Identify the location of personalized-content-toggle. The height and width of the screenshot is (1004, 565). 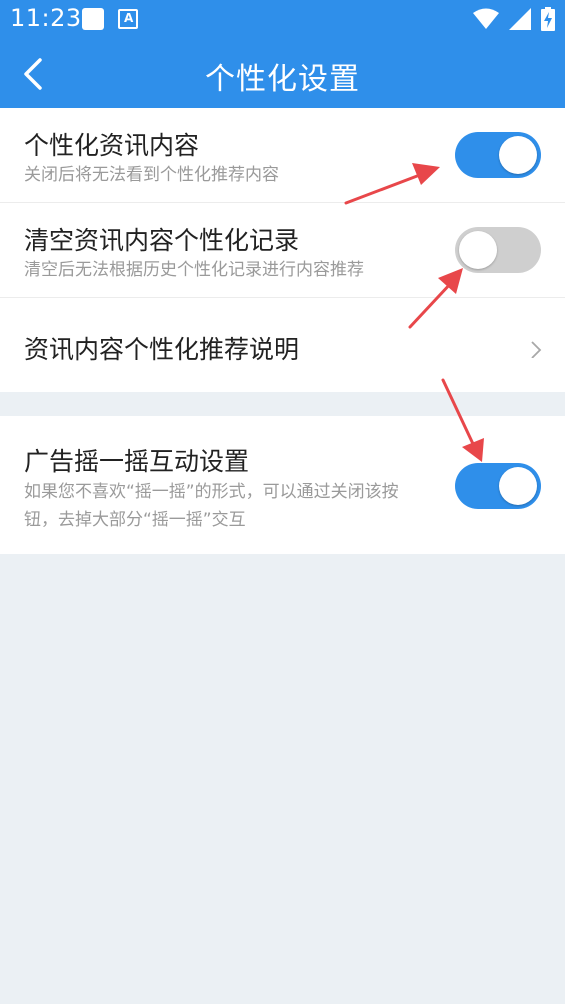
(498, 155).